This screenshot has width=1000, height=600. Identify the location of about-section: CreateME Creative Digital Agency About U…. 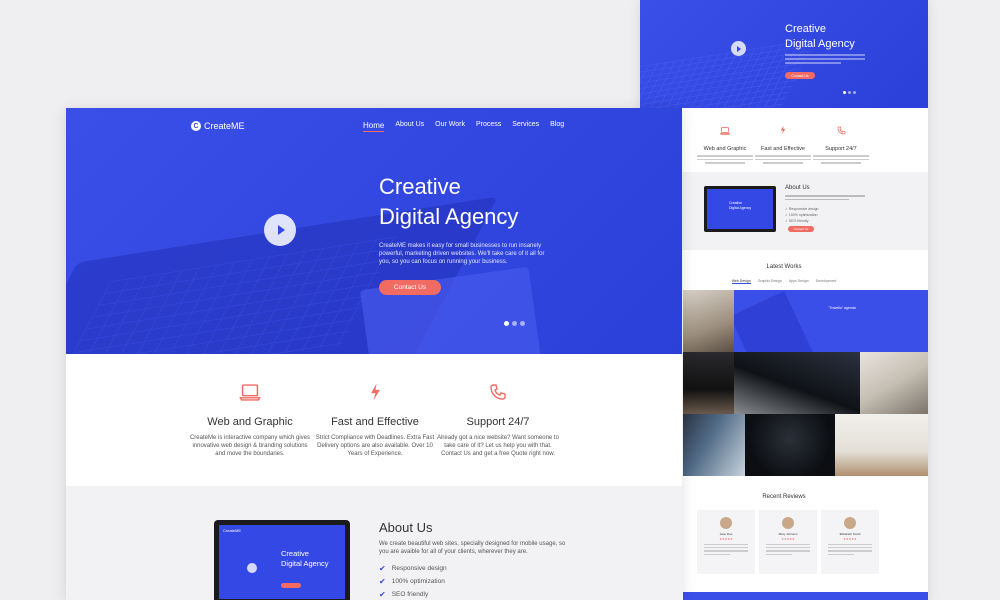
(374, 543).